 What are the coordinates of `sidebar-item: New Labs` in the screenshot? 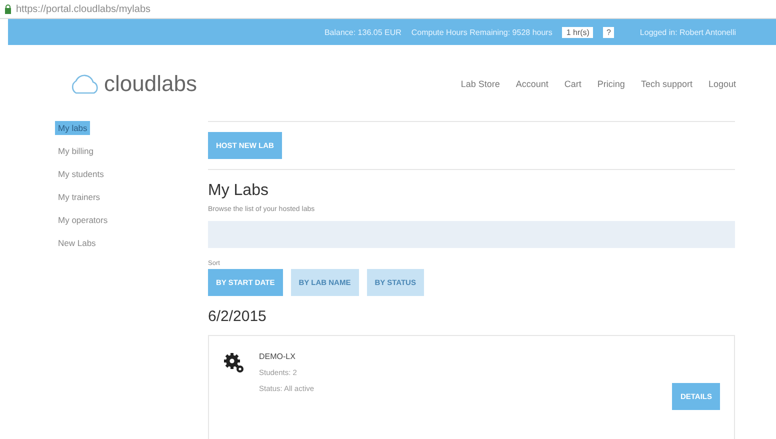 It's located at (77, 243).